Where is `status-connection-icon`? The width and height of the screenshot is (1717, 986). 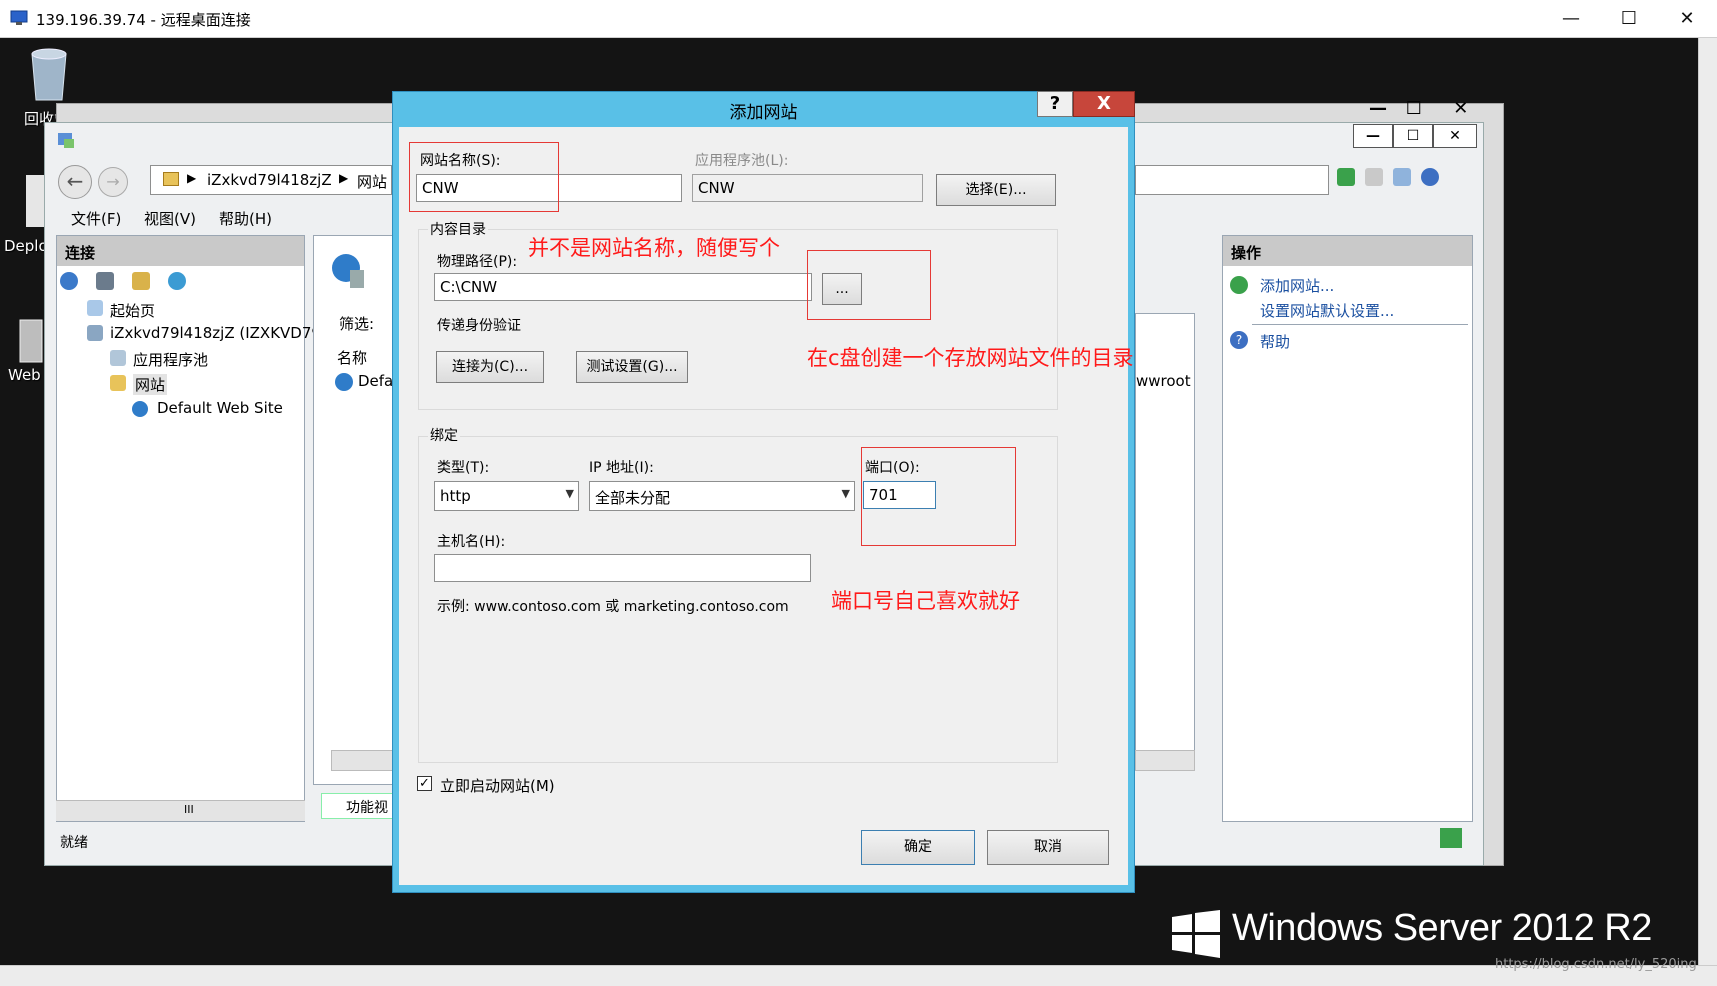
status-connection-icon is located at coordinates (1451, 838).